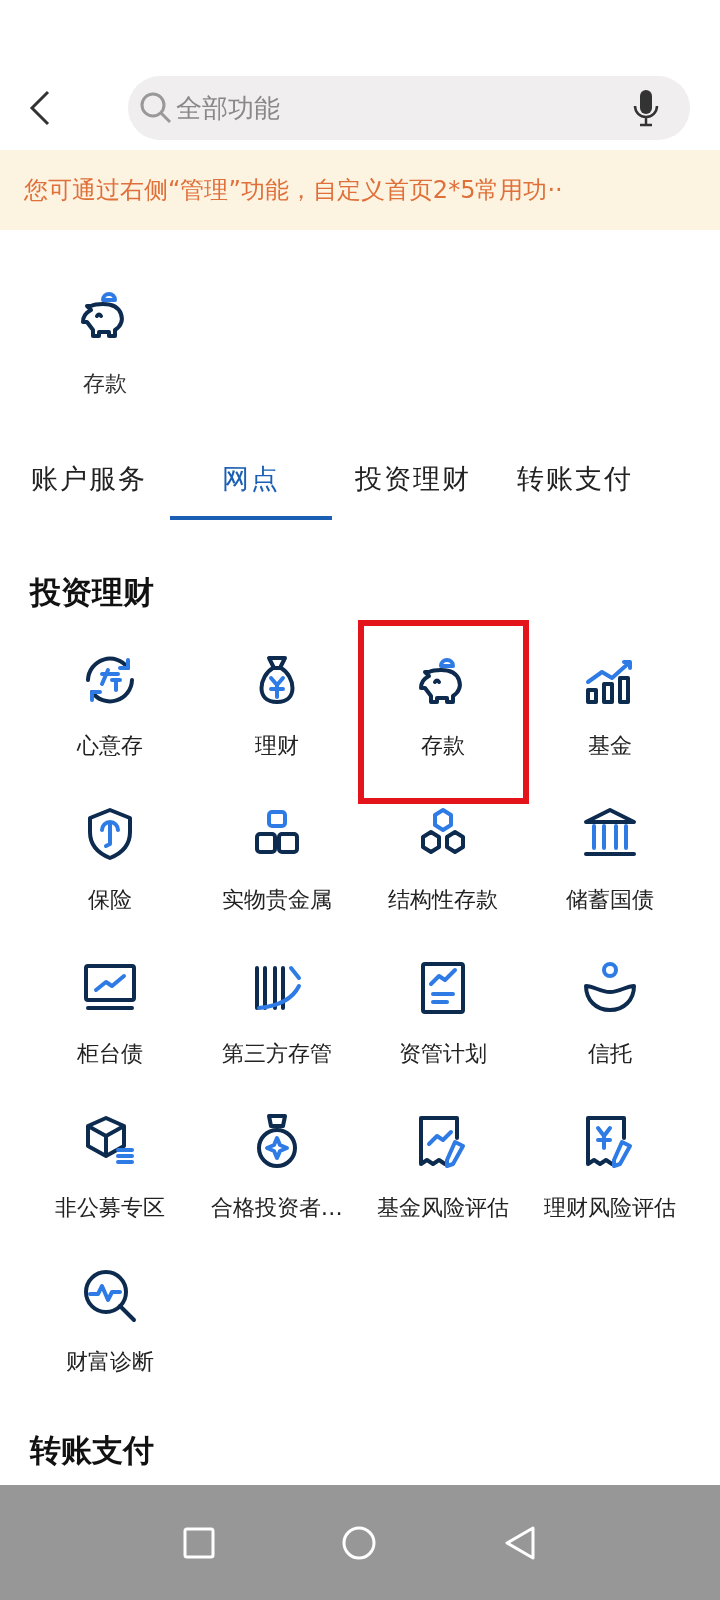 Image resolution: width=720 pixels, height=1600 pixels. What do you see at coordinates (110, 1163) in the screenshot?
I see `feature-item: 非公募专区` at bounding box center [110, 1163].